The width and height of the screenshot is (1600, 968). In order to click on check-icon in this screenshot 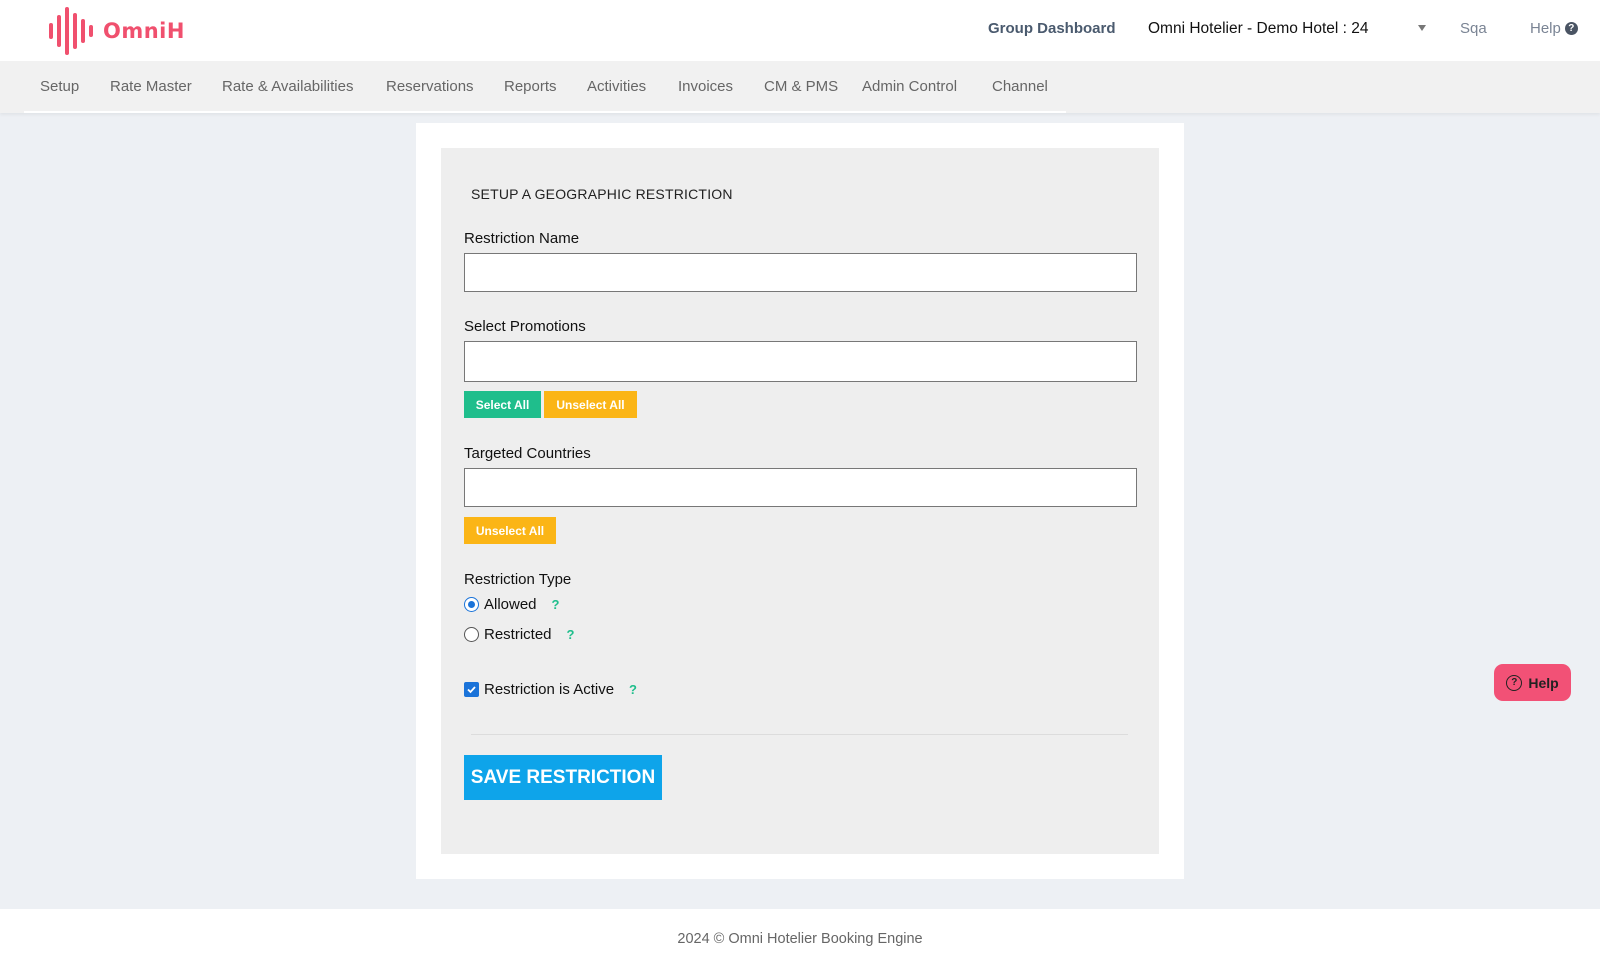, I will do `click(471, 690)`.